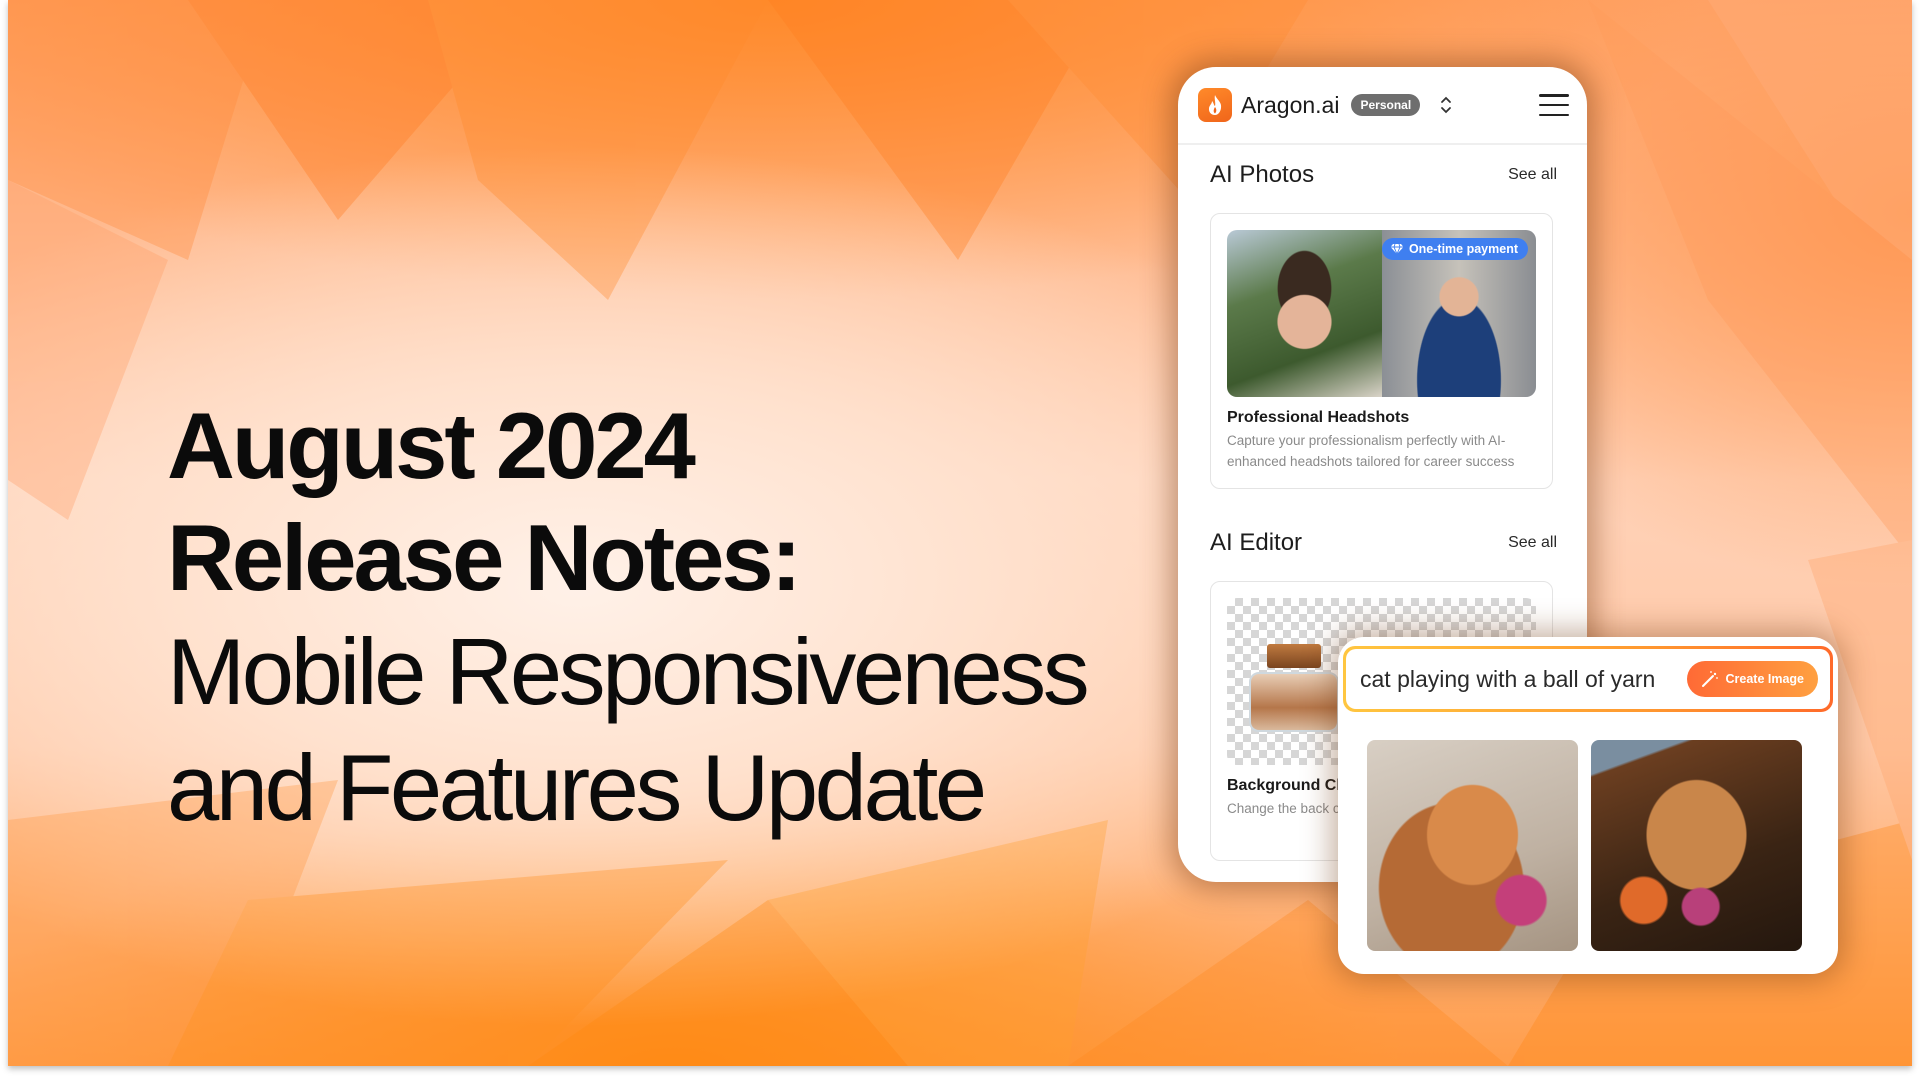 The width and height of the screenshot is (1920, 1082). I want to click on headline-subtitle-1: Mobile Responsiveness, so click(628, 671).